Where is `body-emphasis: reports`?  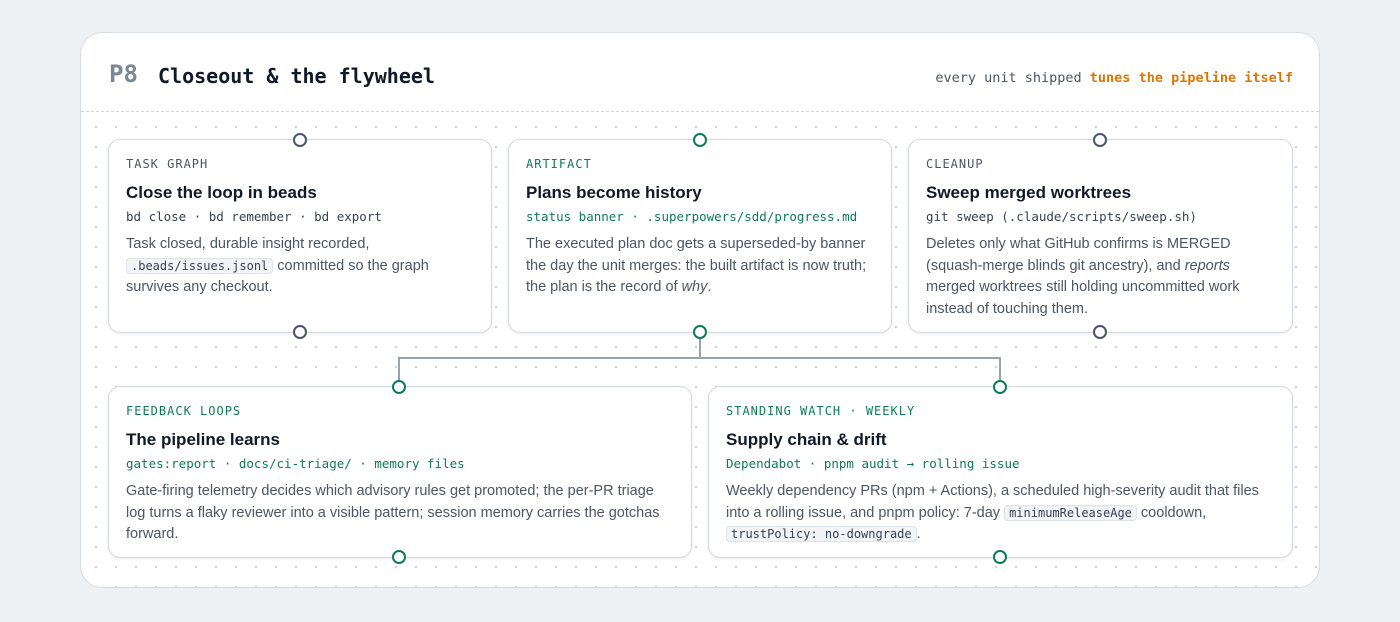
body-emphasis: reports is located at coordinates (1207, 265).